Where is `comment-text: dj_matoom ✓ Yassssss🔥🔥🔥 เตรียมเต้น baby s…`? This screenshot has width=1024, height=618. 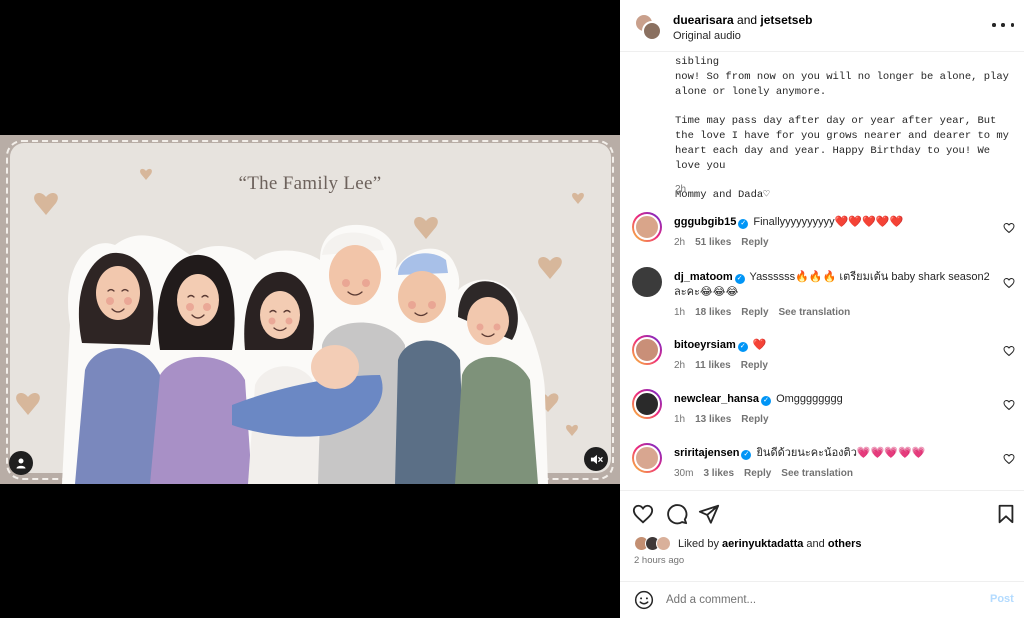
comment-text: dj_matoom ✓ Yassssss🔥🔥🔥 เตรียมเต้น baby s… is located at coordinates (832, 284).